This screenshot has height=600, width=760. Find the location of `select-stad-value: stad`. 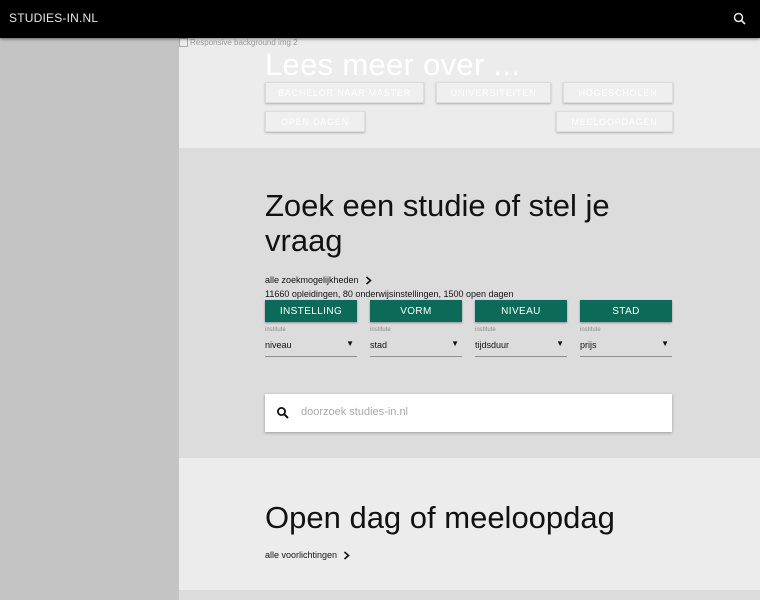

select-stad-value: stad is located at coordinates (379, 345).